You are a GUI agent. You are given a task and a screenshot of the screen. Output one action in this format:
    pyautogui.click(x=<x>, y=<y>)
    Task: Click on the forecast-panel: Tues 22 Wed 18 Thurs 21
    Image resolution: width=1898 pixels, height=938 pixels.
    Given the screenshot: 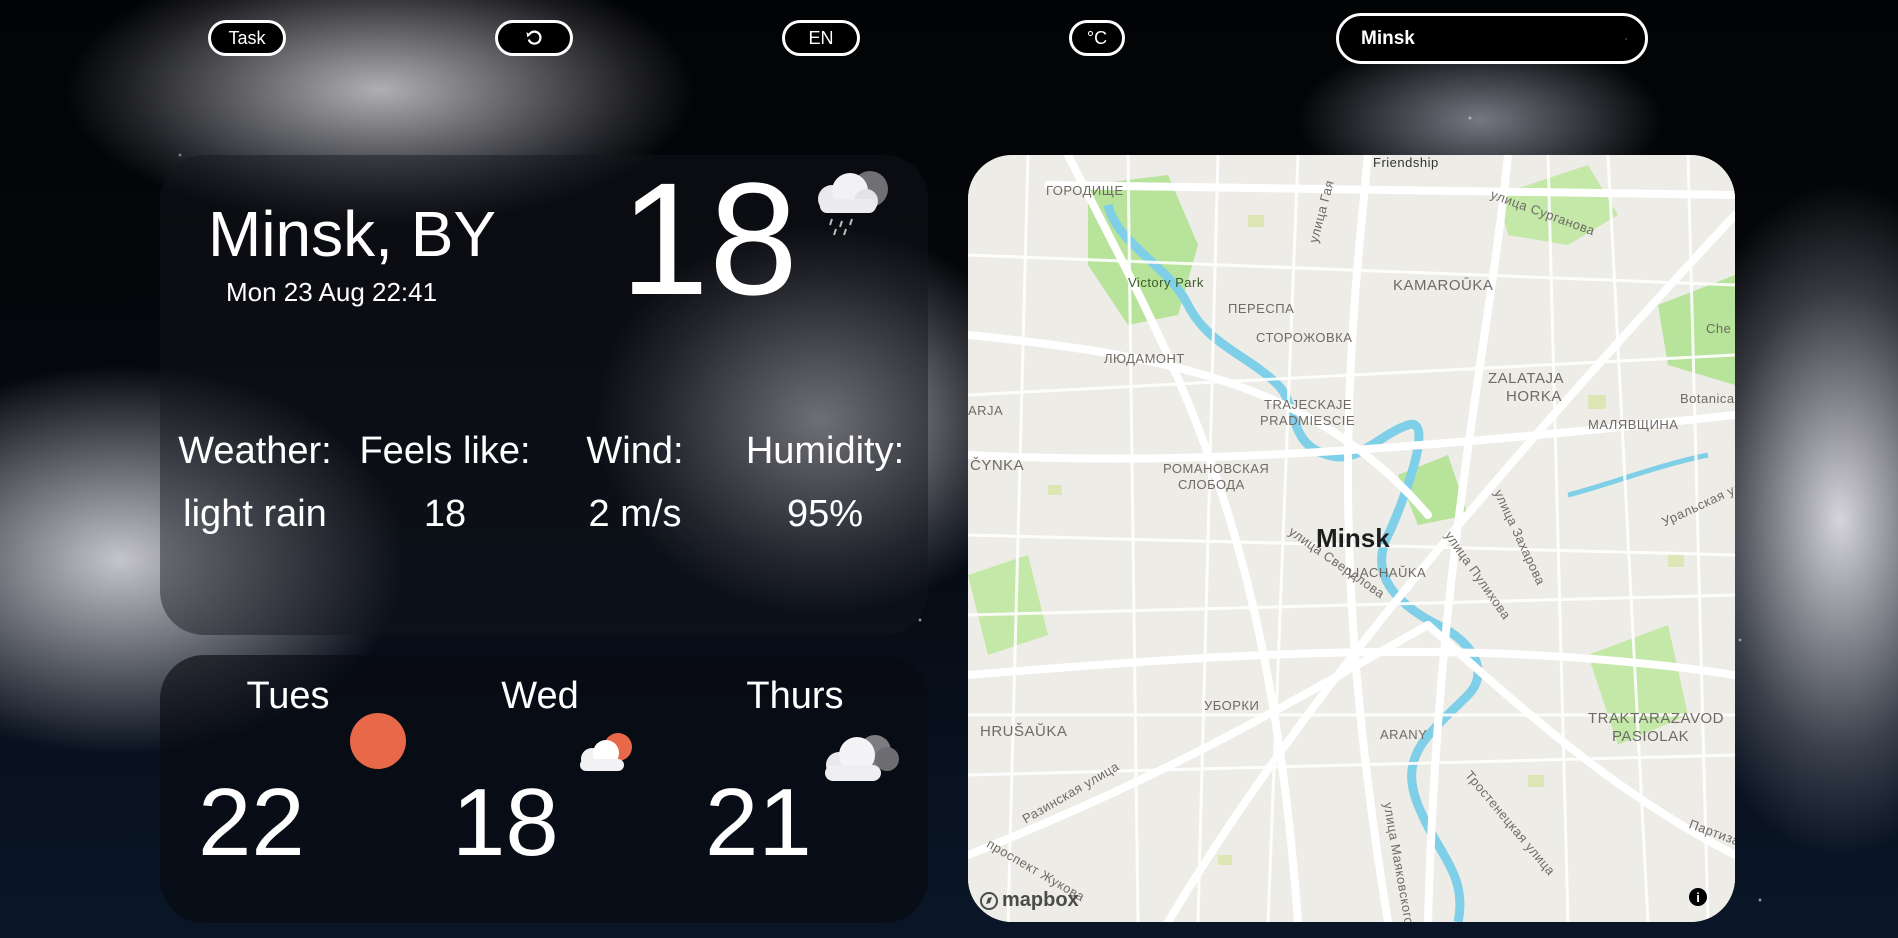 What is the action you would take?
    pyautogui.click(x=544, y=789)
    